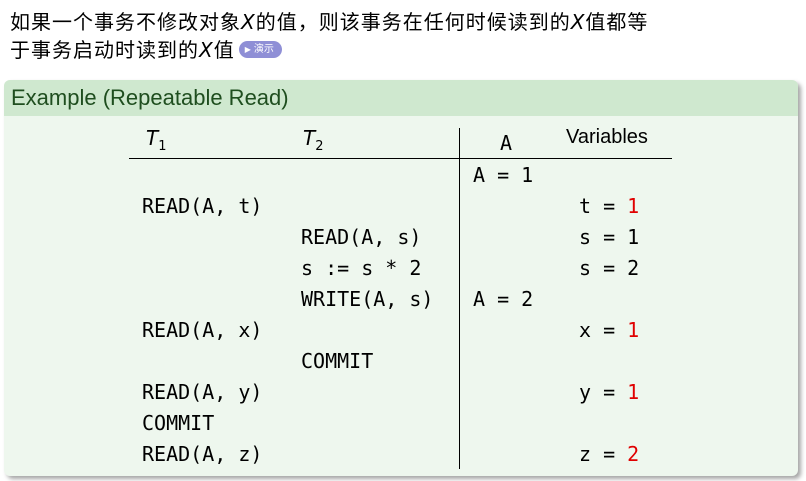 The width and height of the screenshot is (806, 481). What do you see at coordinates (156, 140) in the screenshot?
I see `header-t1: T1` at bounding box center [156, 140].